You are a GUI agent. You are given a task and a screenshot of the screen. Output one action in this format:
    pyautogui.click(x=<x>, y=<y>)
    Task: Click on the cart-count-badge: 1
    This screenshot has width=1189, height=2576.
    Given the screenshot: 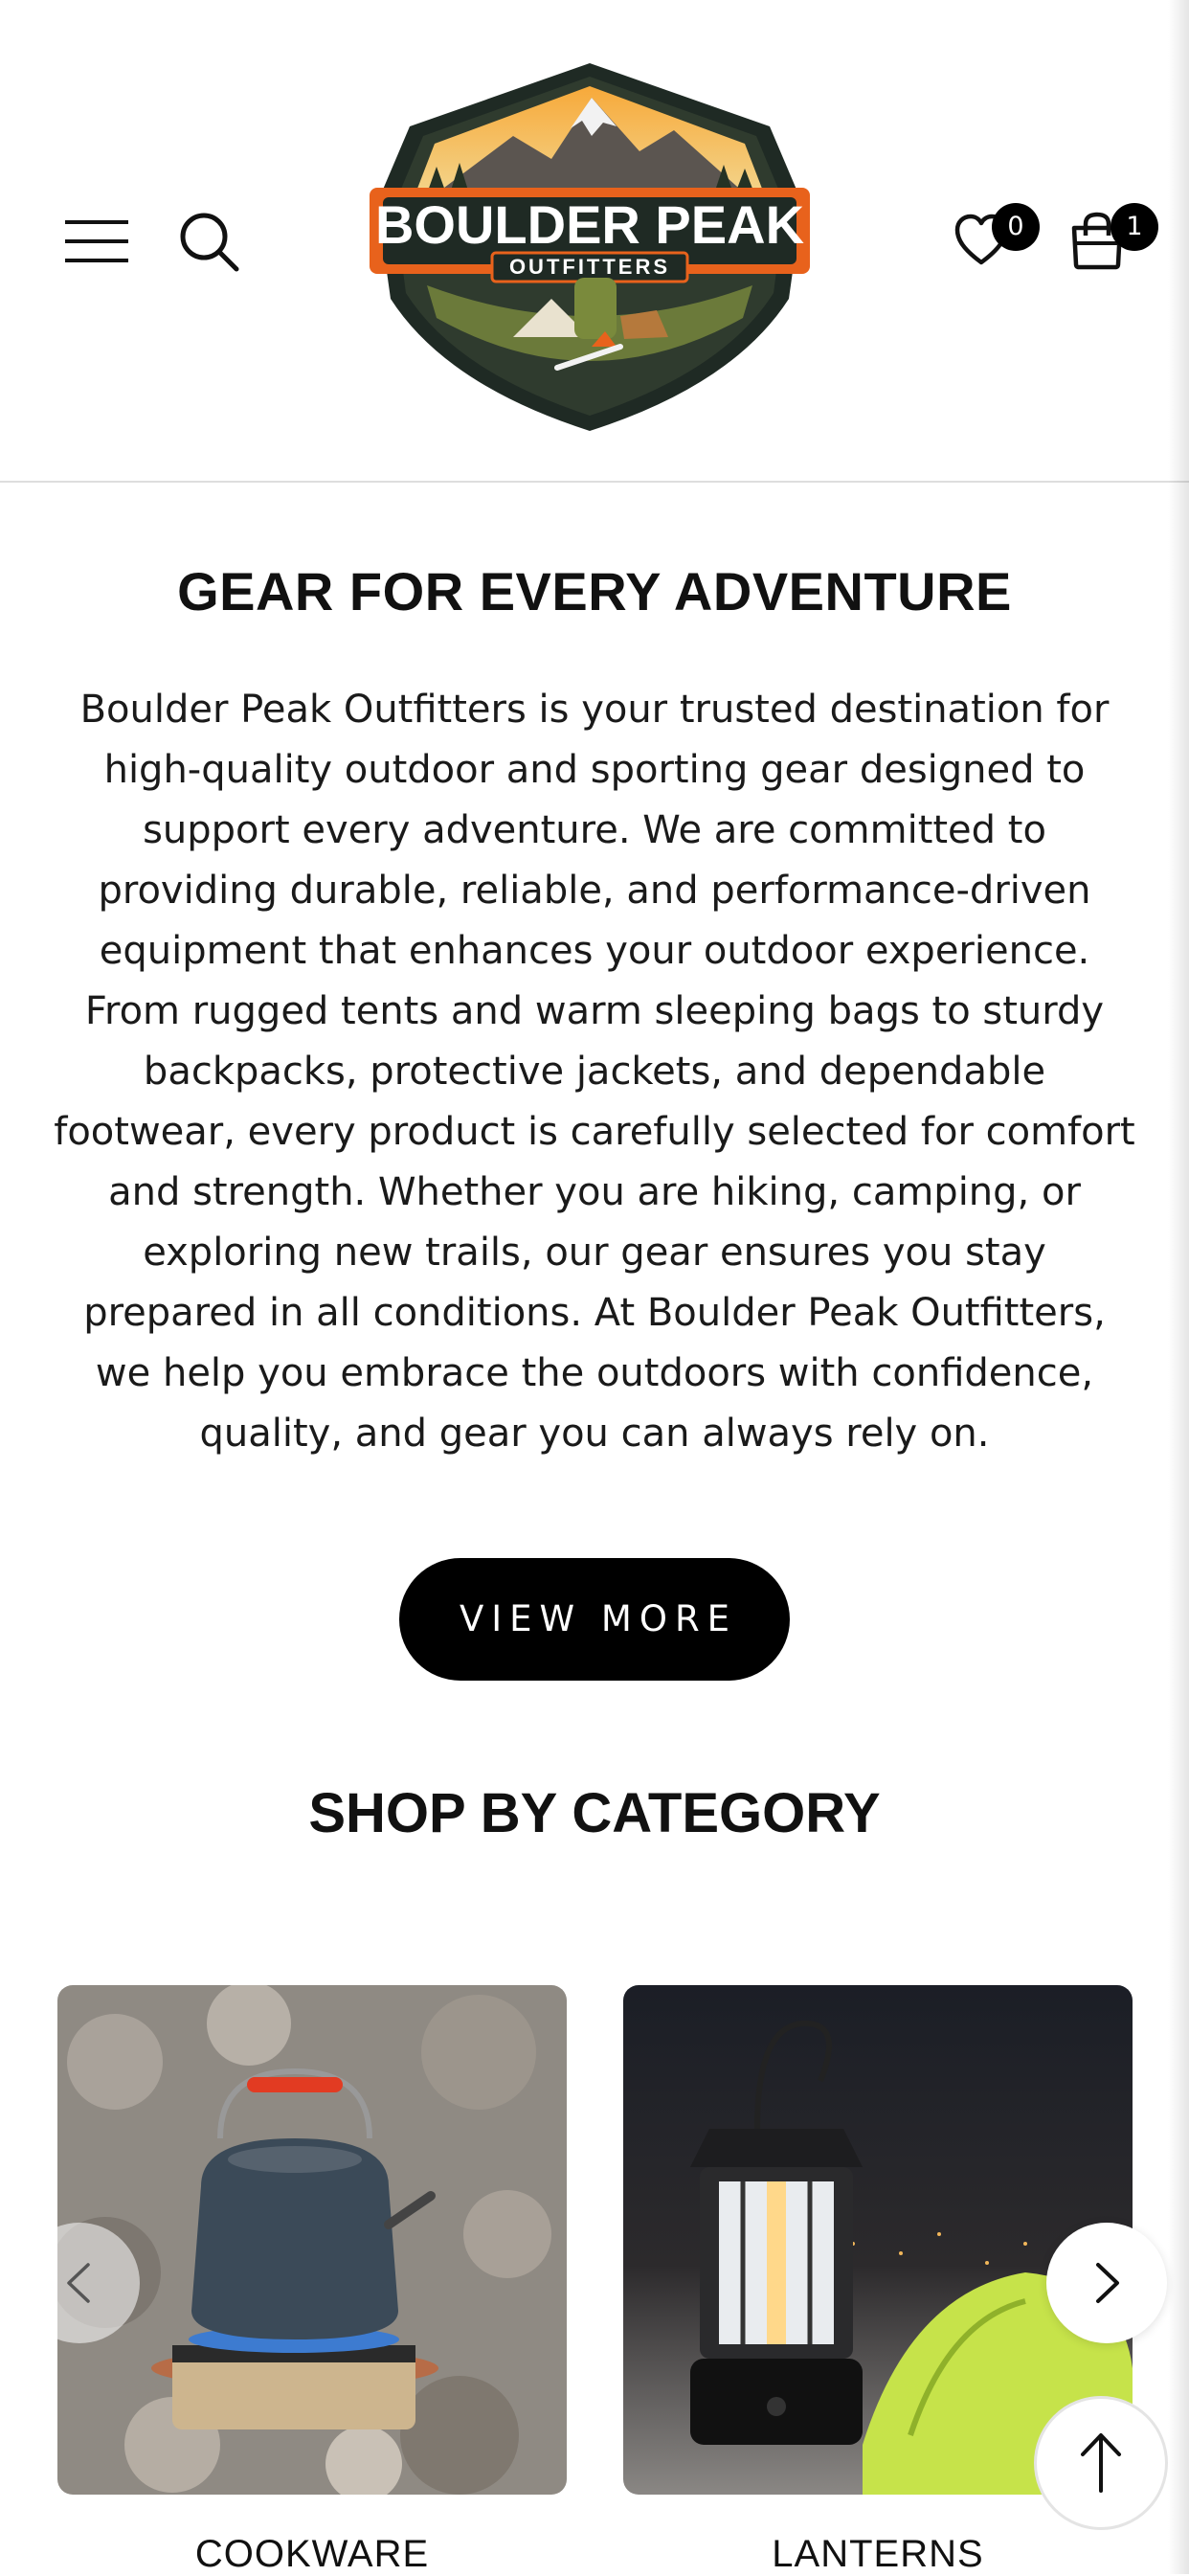 What is the action you would take?
    pyautogui.click(x=1134, y=227)
    